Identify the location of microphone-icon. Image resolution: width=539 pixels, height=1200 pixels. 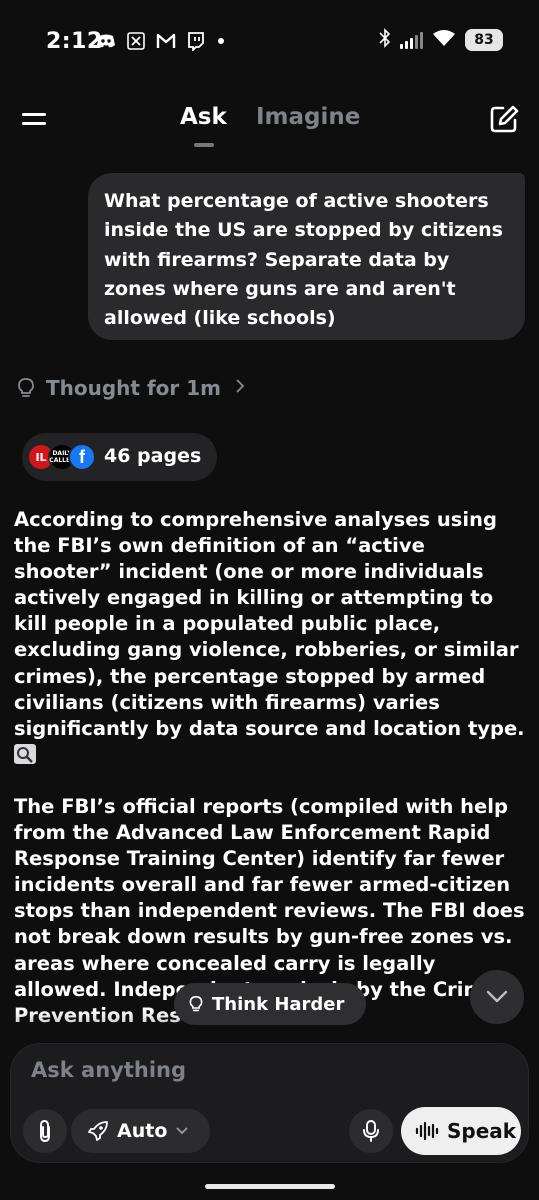
(371, 1131).